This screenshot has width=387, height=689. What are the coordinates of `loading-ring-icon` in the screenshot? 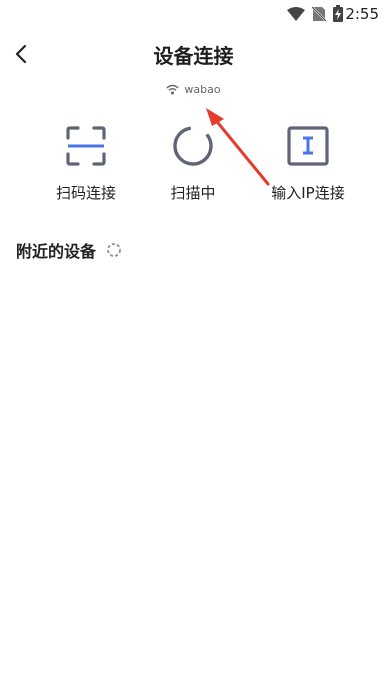 It's located at (193, 146).